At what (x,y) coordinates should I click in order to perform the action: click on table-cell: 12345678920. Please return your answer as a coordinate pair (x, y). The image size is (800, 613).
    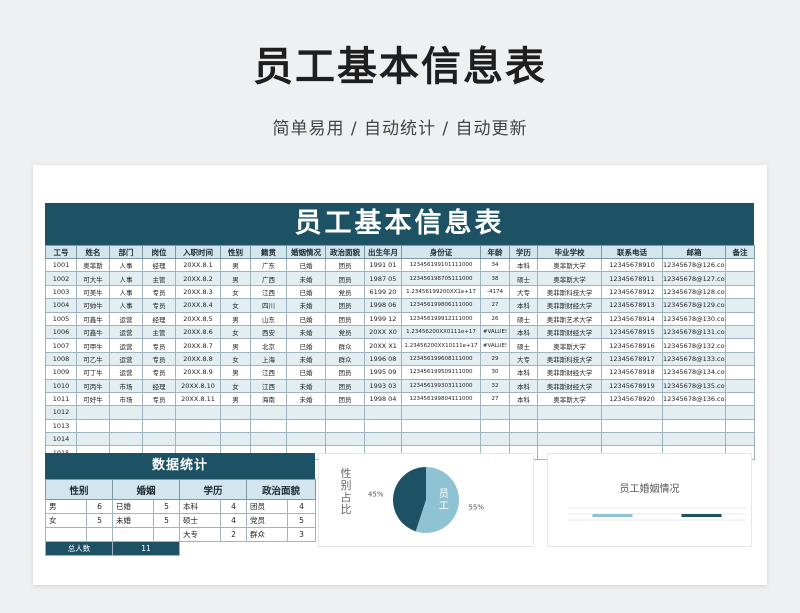
    Looking at the image, I should click on (632, 399).